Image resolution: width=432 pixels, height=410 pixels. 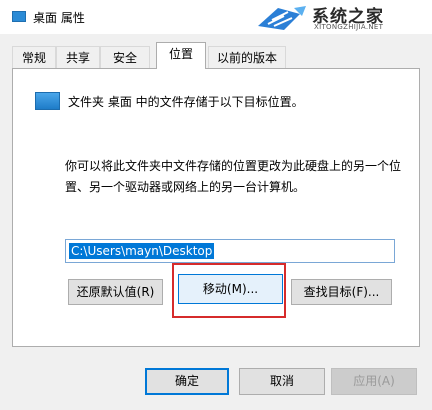 What do you see at coordinates (374, 381) in the screenshot?
I see `apply-button: 应用(A)` at bounding box center [374, 381].